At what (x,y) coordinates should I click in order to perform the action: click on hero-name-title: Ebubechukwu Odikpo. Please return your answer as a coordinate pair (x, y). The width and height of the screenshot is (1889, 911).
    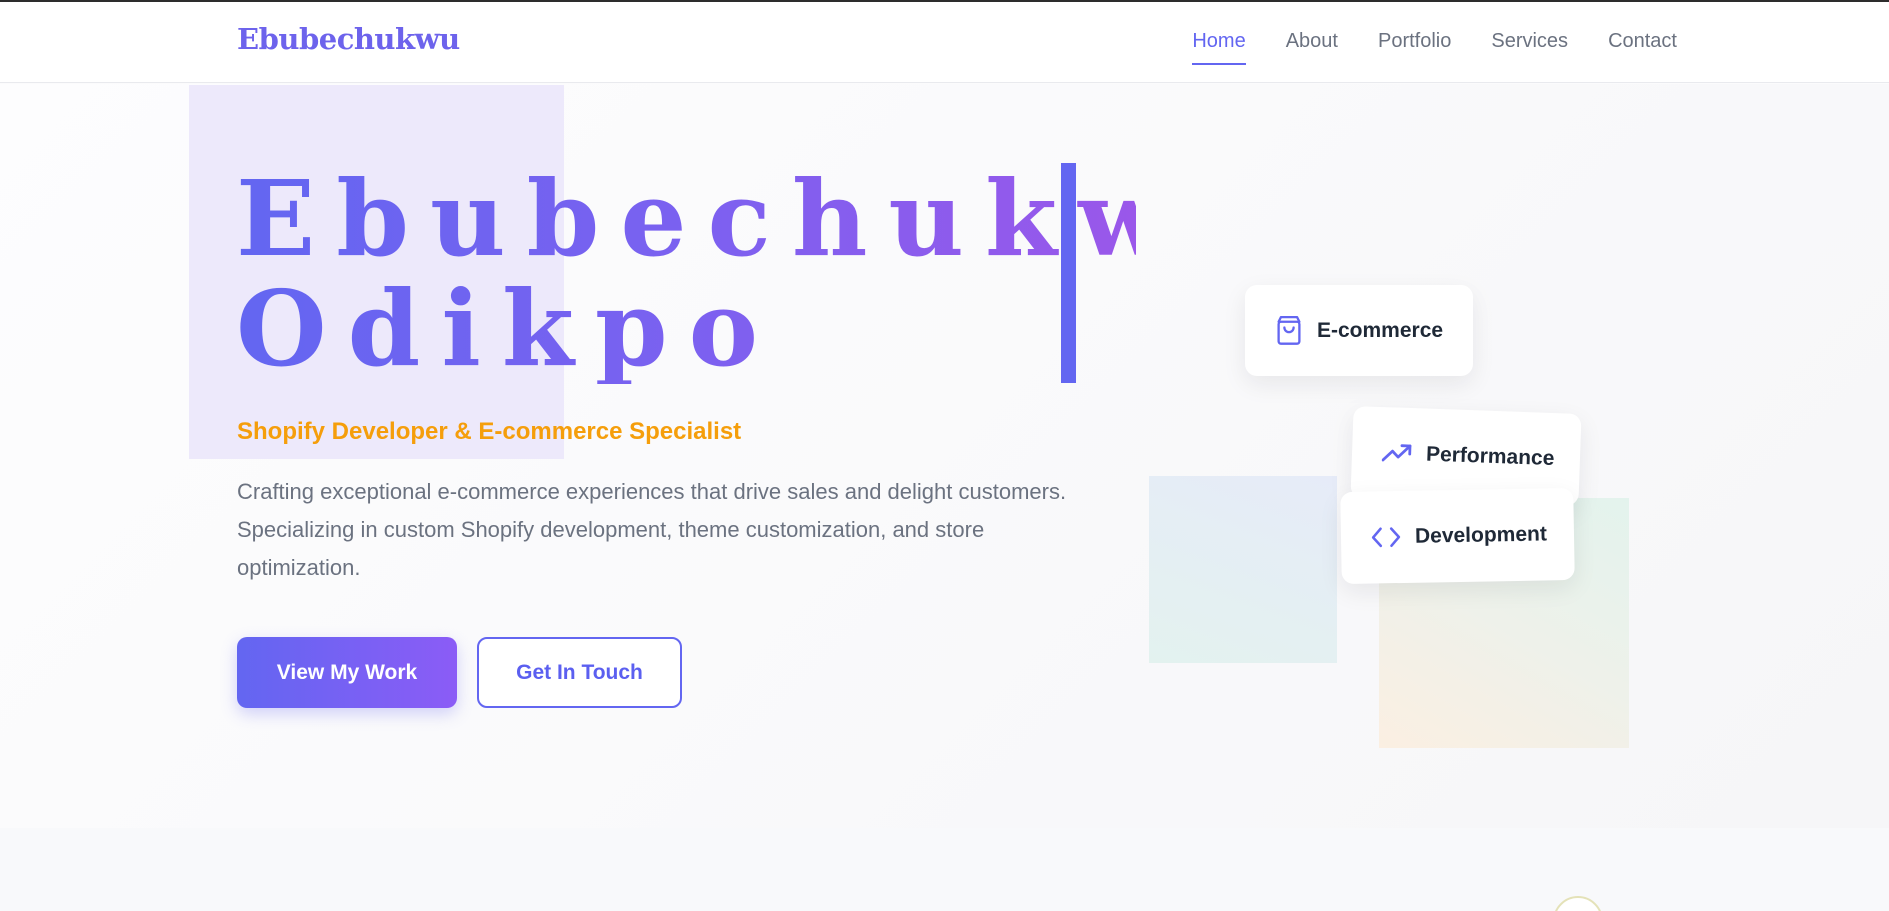
    Looking at the image, I should click on (686, 274).